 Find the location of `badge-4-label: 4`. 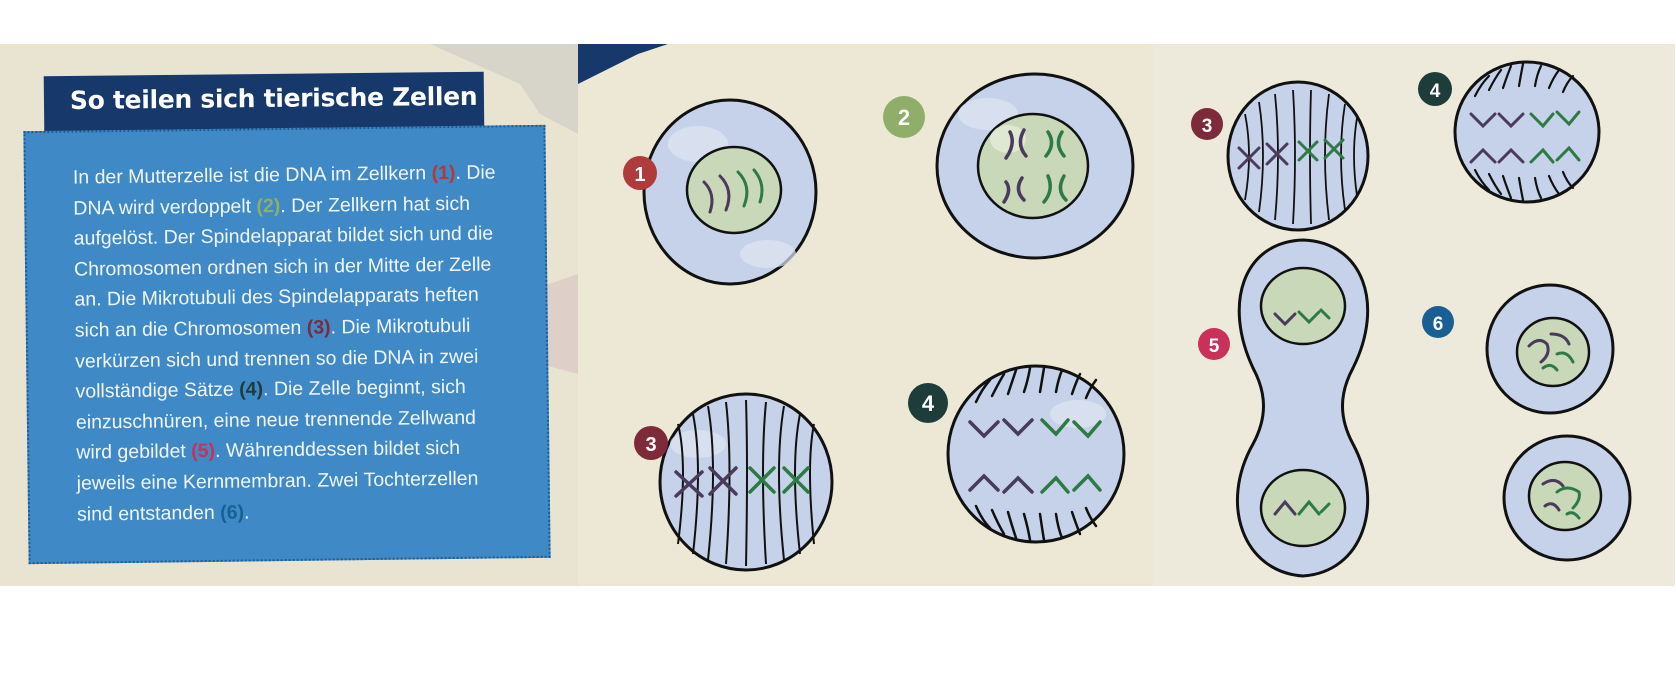

badge-4-label: 4 is located at coordinates (928, 403).